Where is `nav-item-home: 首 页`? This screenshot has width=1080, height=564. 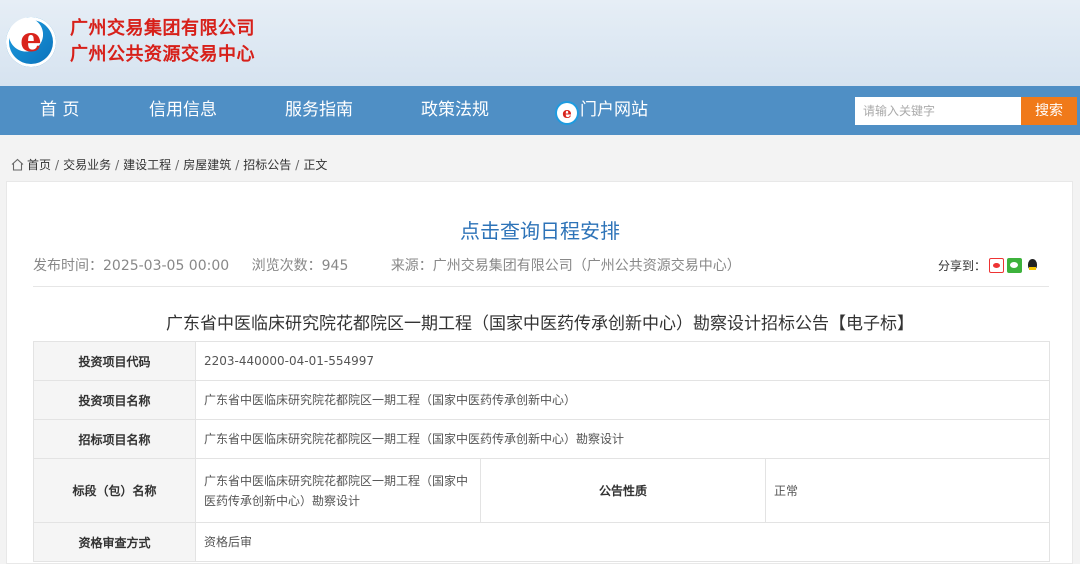
nav-item-home: 首 页 is located at coordinates (59, 110).